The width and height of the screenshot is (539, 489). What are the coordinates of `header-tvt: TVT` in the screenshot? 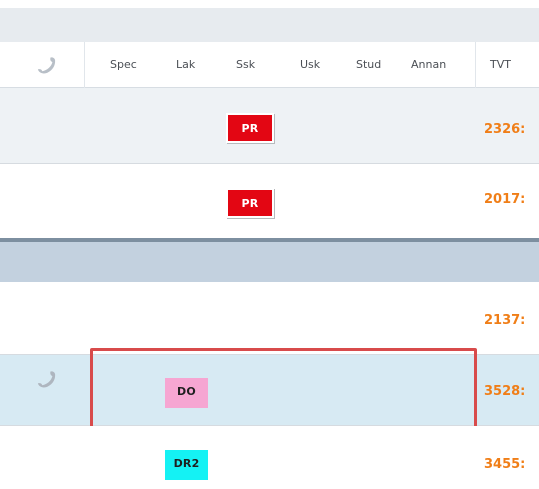 It's located at (500, 65).